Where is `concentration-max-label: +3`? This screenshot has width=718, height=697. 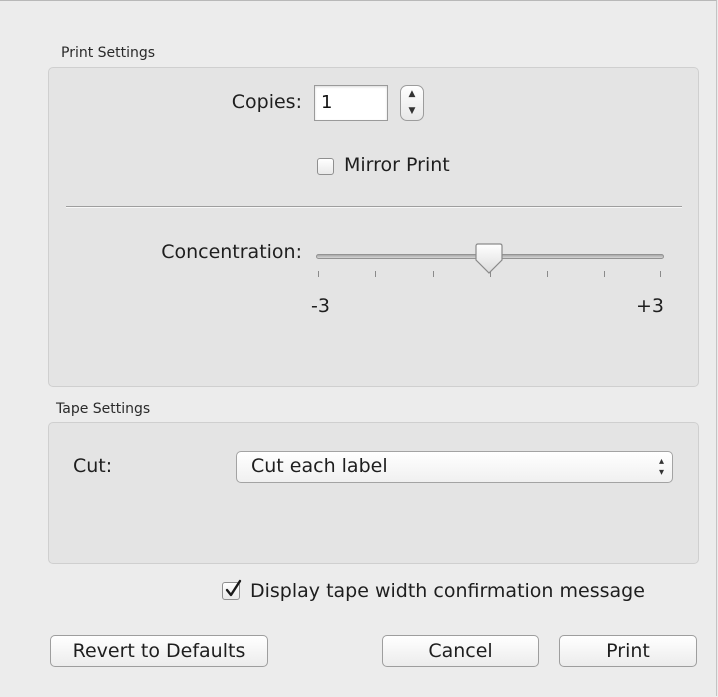
concentration-max-label: +3 is located at coordinates (650, 306).